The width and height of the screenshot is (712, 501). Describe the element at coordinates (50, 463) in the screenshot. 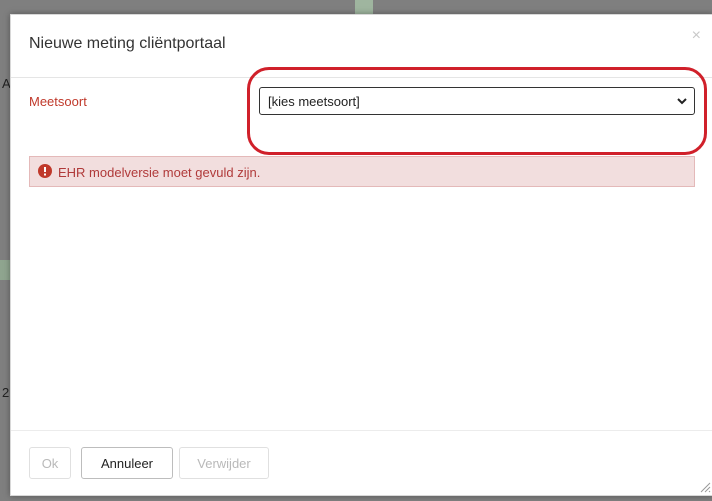

I see `ok-button: Ok` at that location.